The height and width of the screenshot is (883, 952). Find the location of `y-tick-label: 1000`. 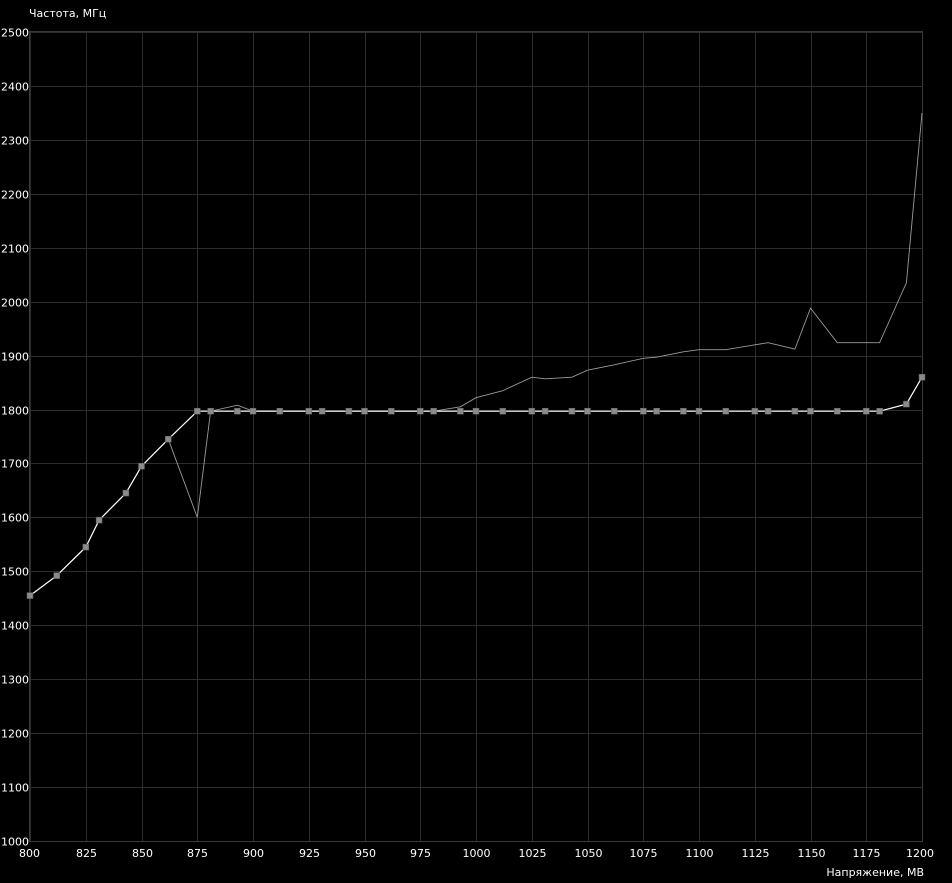

y-tick-label: 1000 is located at coordinates (15, 842).